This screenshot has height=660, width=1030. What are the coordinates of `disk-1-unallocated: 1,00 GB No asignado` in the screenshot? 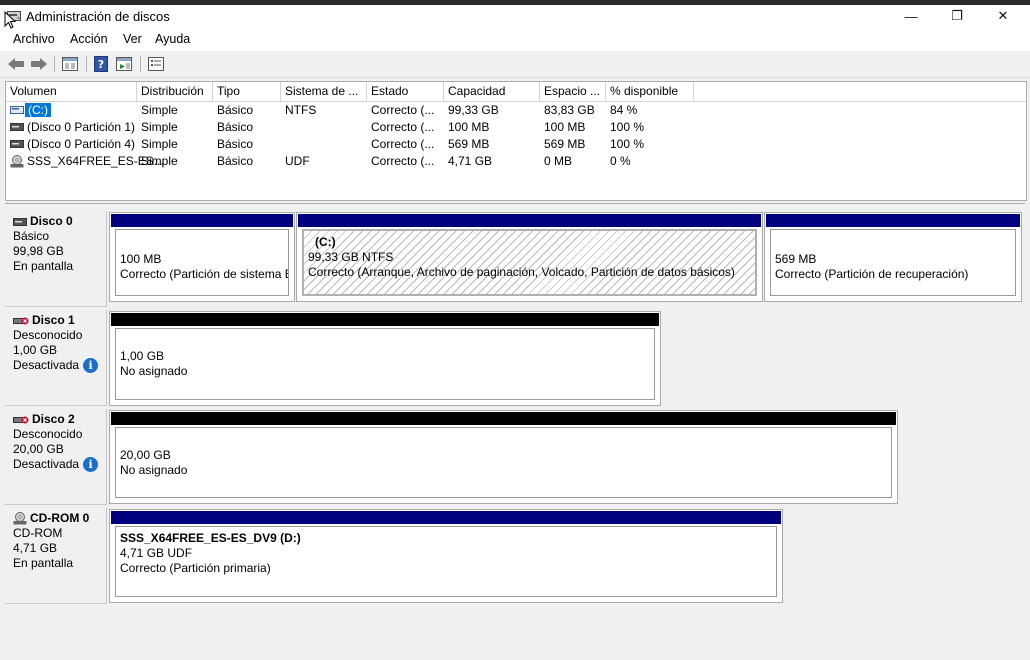 It's located at (385, 358).